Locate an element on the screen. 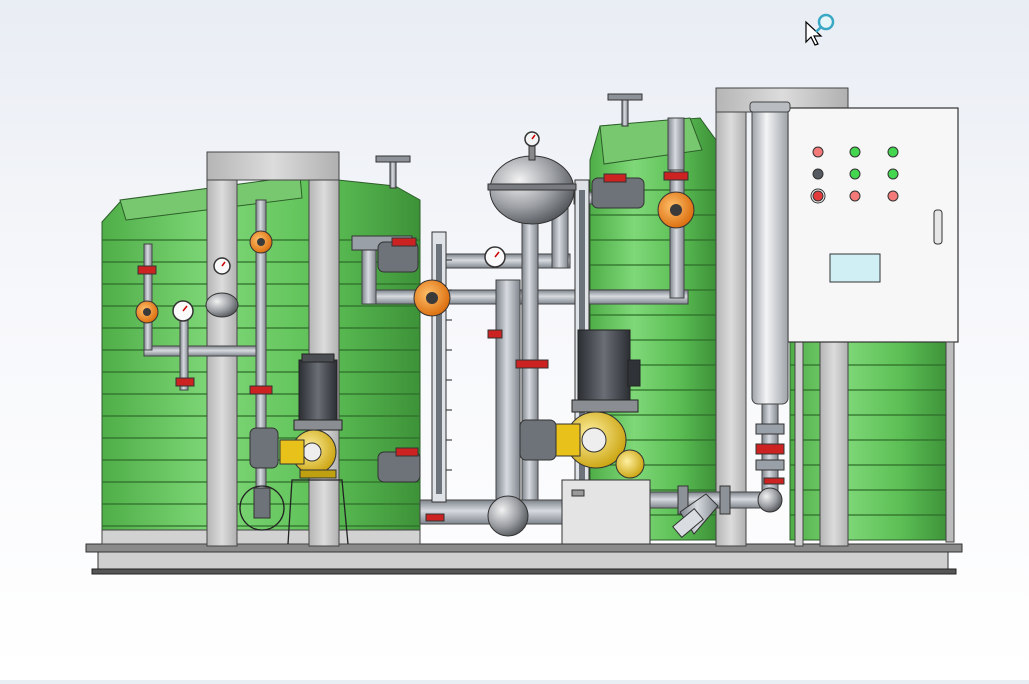  small-dampener-left is located at coordinates (222, 305).